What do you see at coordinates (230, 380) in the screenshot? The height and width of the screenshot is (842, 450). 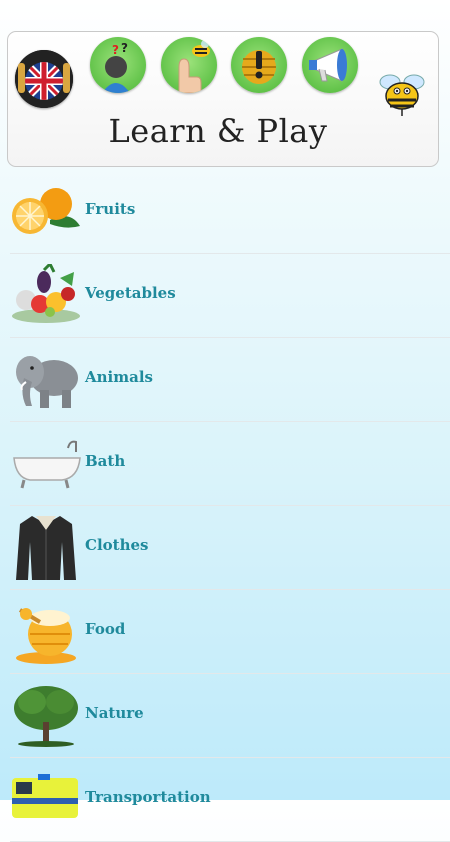 I see `category-row-animals: Animals` at bounding box center [230, 380].